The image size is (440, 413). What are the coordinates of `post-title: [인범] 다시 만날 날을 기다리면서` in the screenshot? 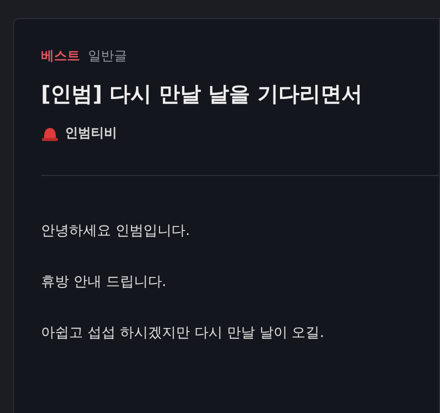 It's located at (202, 94).